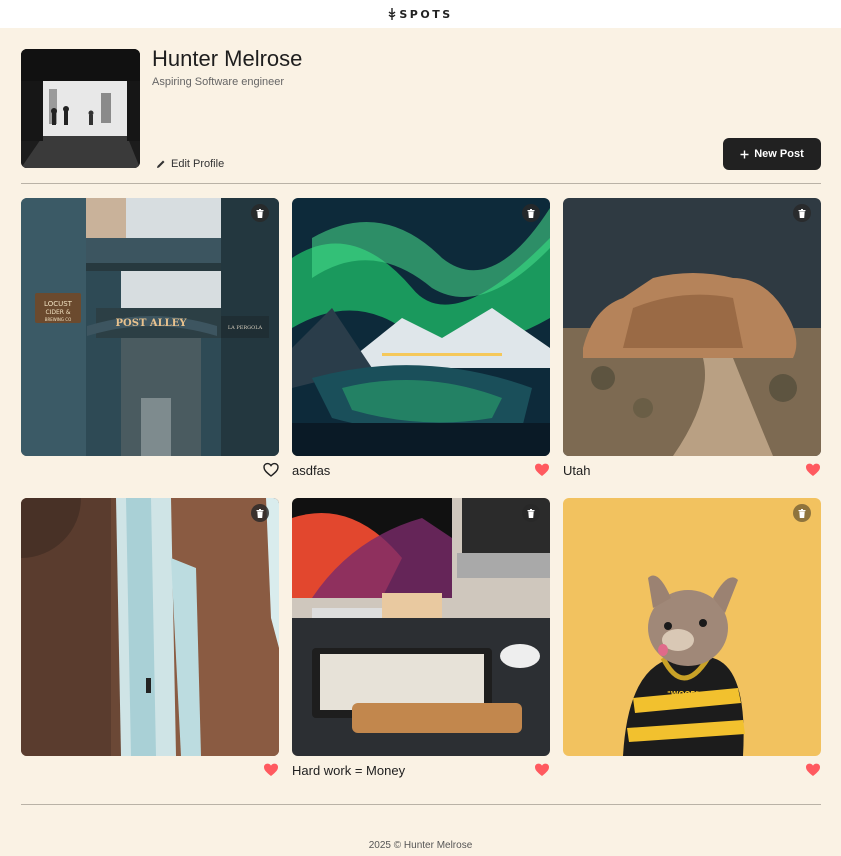 The width and height of the screenshot is (841, 856). What do you see at coordinates (198, 164) in the screenshot?
I see `edit-profile-label: Edit Profile` at bounding box center [198, 164].